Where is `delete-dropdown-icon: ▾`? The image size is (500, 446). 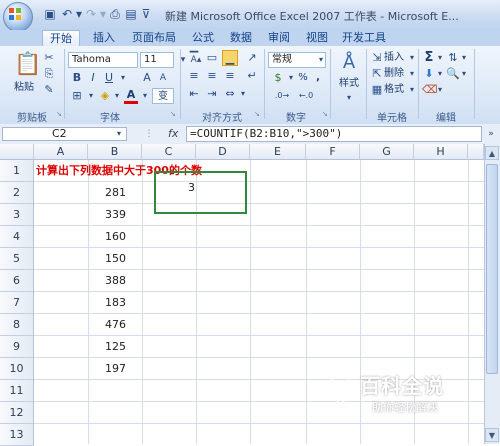
delete-dropdown-icon: ▾ is located at coordinates (412, 74).